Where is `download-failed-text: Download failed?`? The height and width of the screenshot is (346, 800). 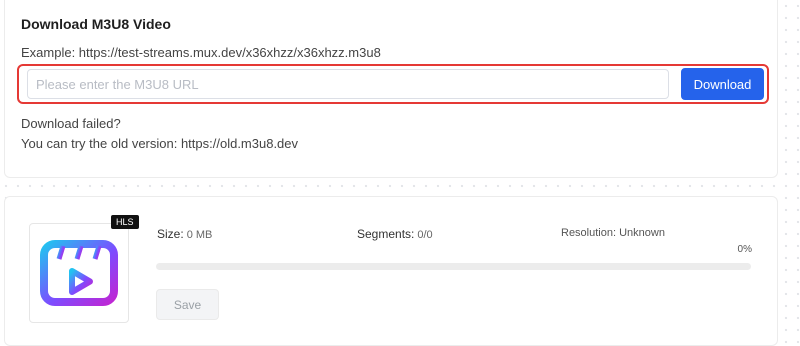 download-failed-text: Download failed? is located at coordinates (71, 123).